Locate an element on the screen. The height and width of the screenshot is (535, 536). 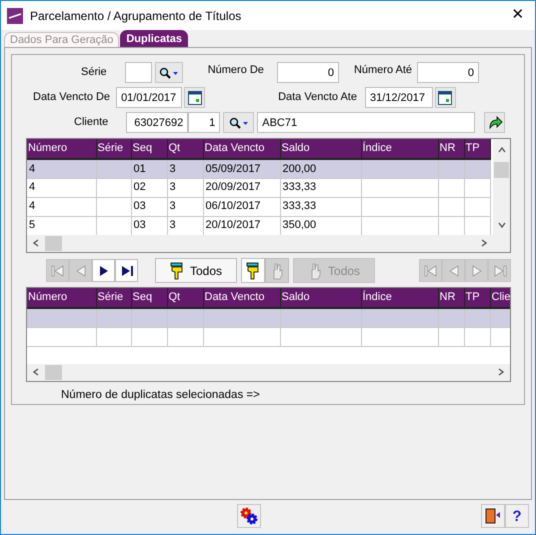
table-cell: 05/09/2017 is located at coordinates (241, 168).